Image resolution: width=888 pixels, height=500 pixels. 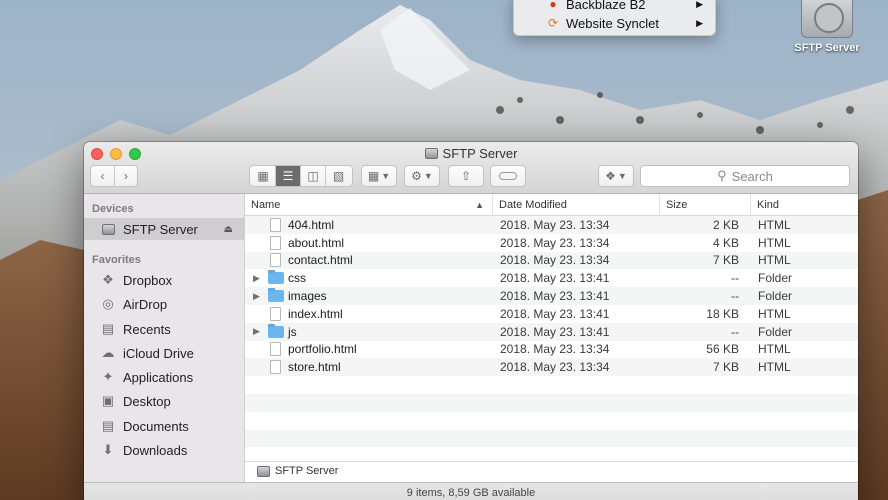 I want to click on file-size: 56 KB, so click(x=722, y=349).